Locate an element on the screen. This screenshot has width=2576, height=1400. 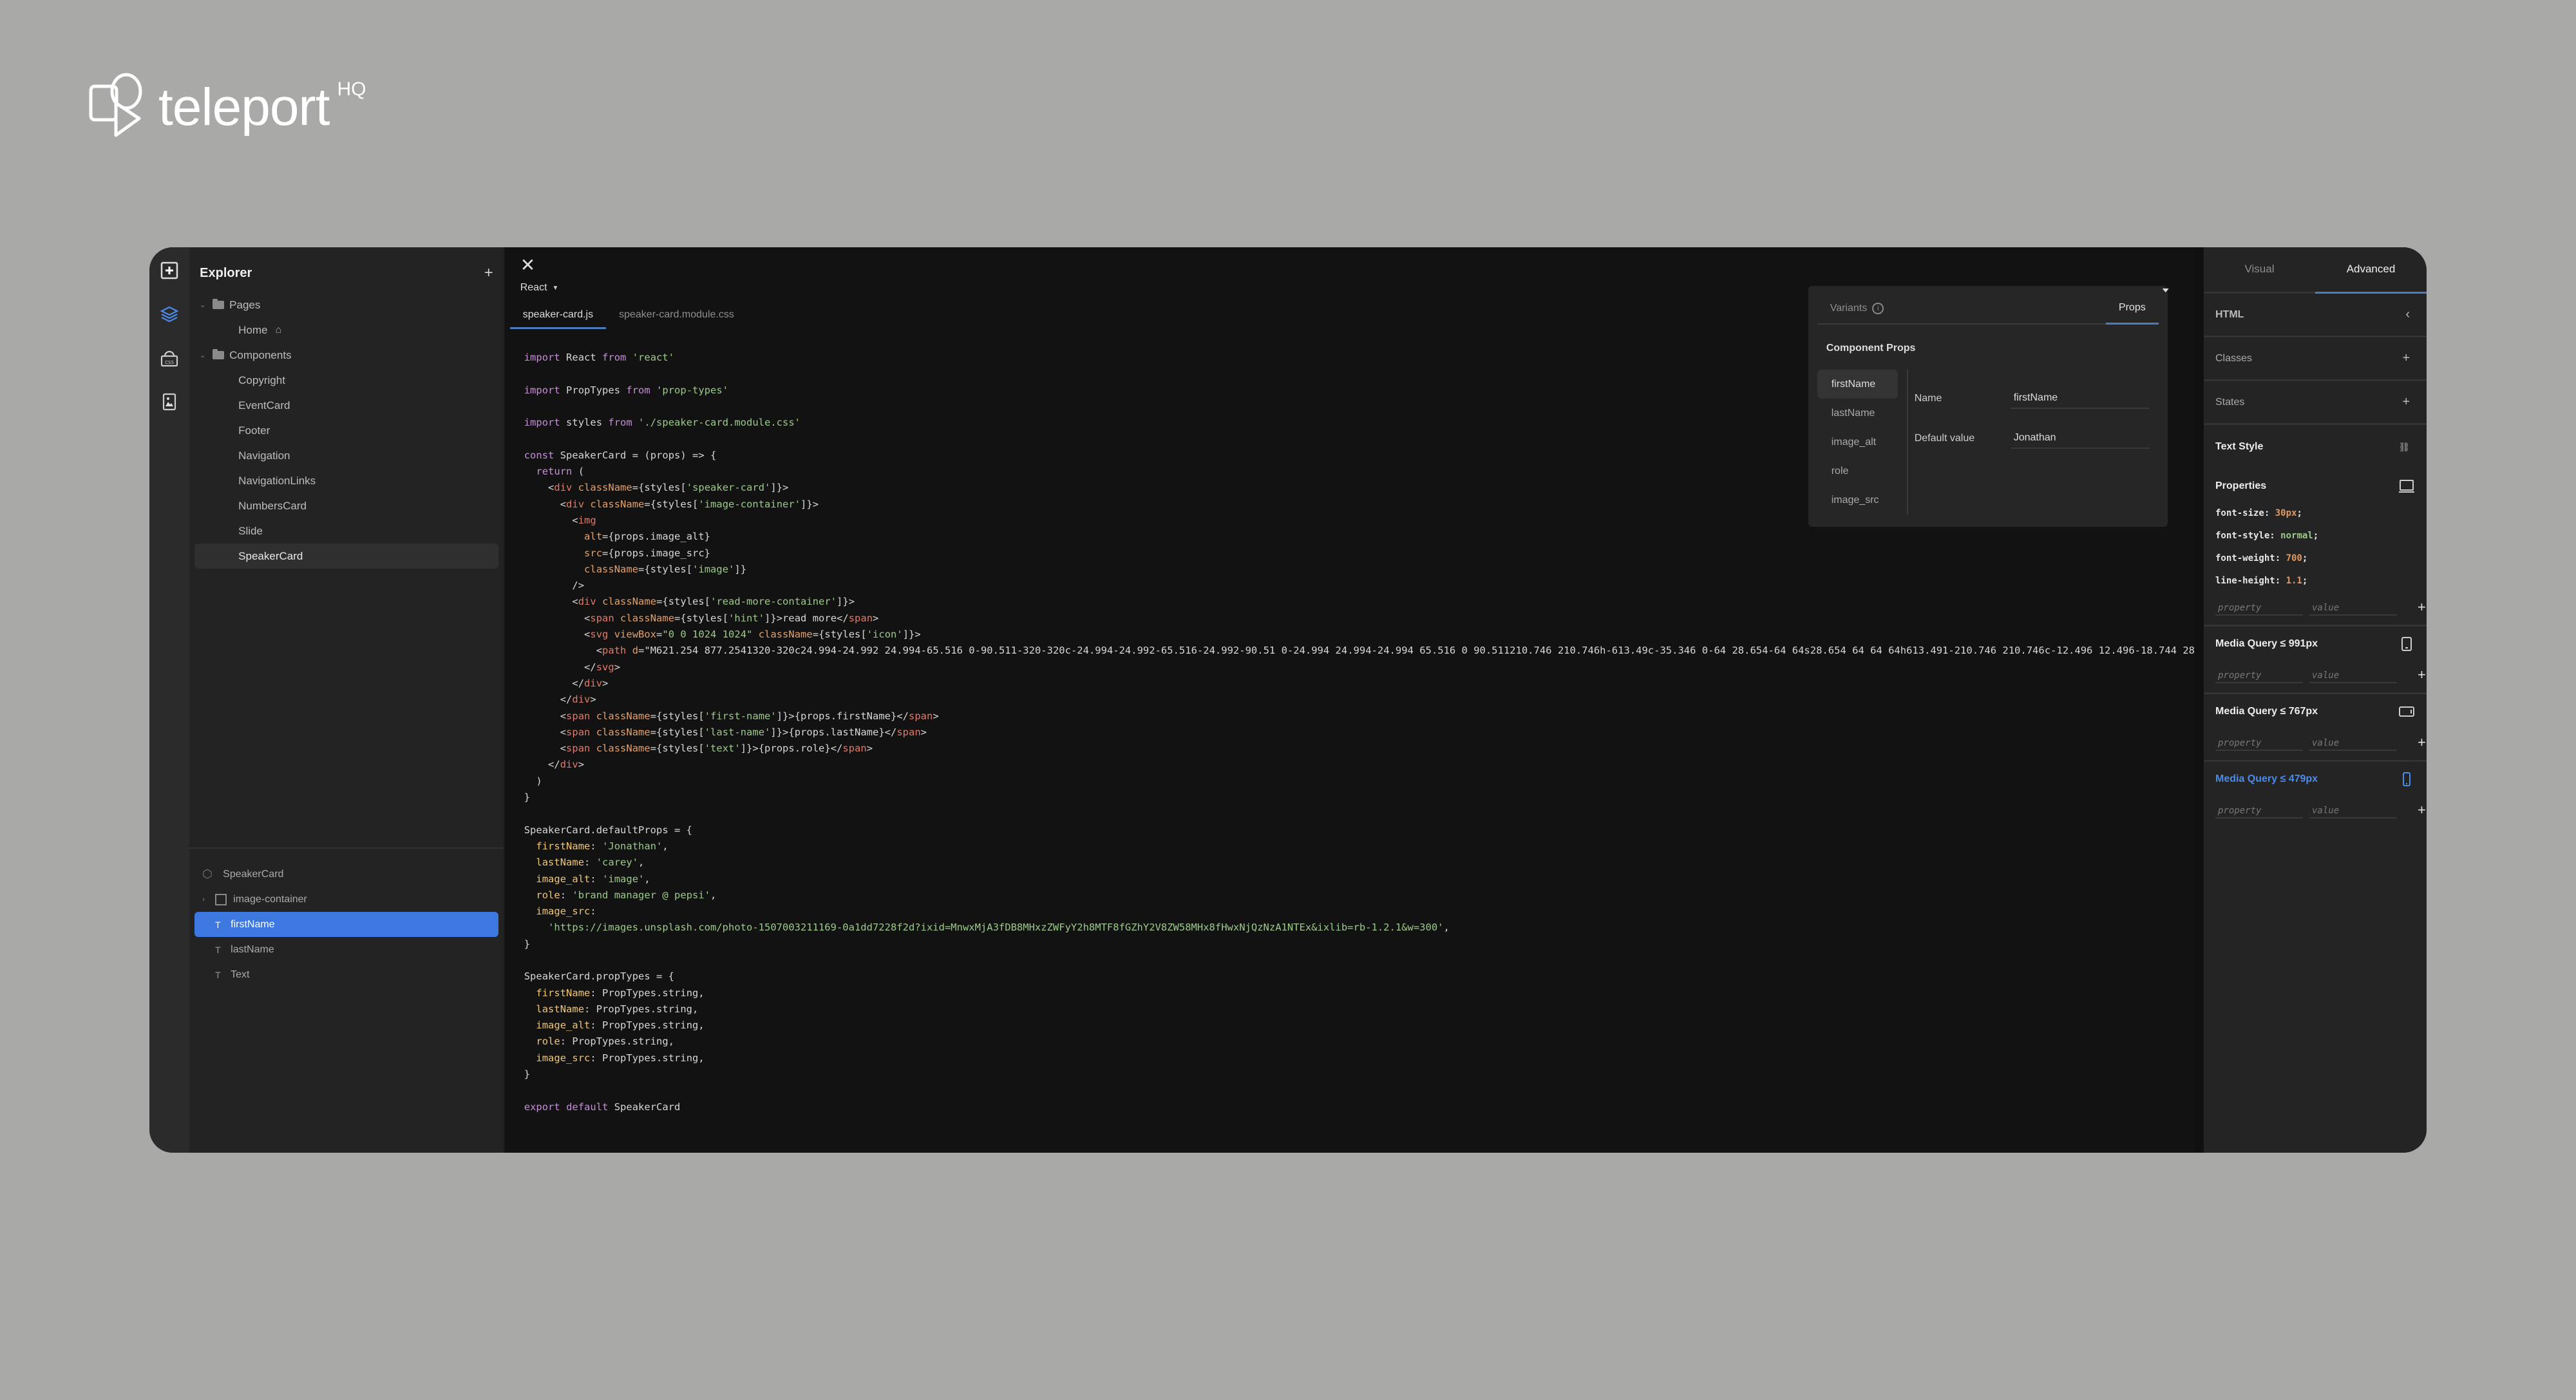
css-property: line-height: 1.1; is located at coordinates (2315, 581).